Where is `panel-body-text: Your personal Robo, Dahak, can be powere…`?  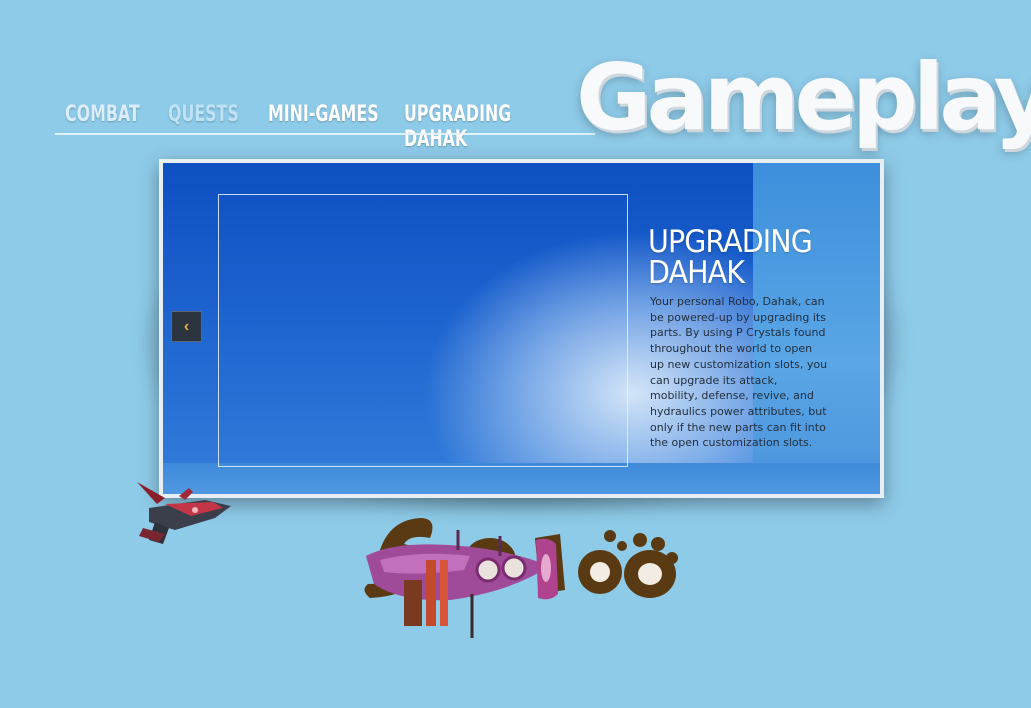
panel-body-text: Your personal Robo, Dahak, can be powere… is located at coordinates (739, 372).